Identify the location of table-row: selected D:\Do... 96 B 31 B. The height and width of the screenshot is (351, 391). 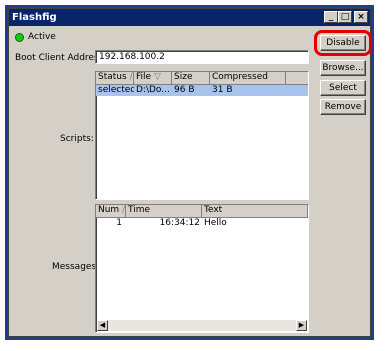
(202, 90).